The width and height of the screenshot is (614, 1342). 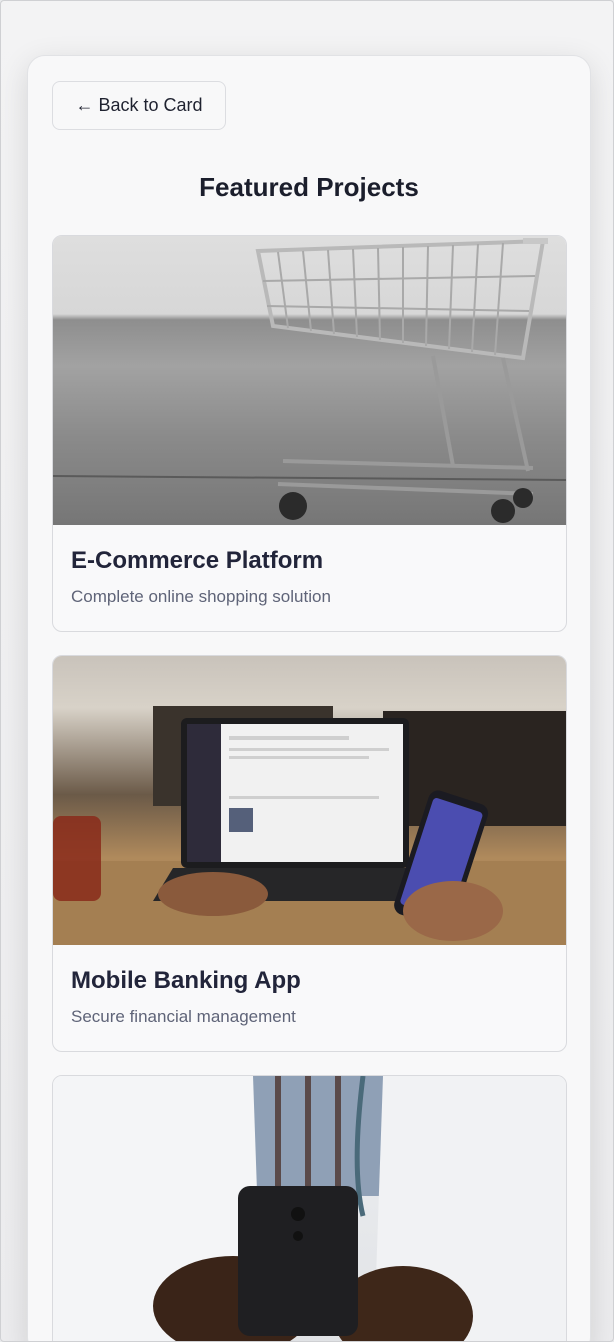 I want to click on back-to-card-button: ← Back to Card, so click(x=139, y=105).